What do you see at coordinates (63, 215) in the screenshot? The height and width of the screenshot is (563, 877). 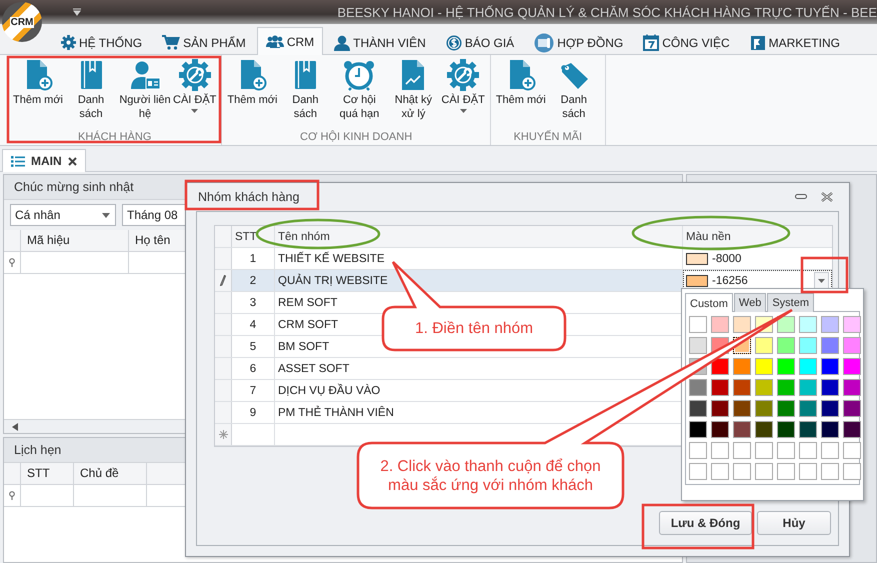 I see `dropdown-field: Cá nhân` at bounding box center [63, 215].